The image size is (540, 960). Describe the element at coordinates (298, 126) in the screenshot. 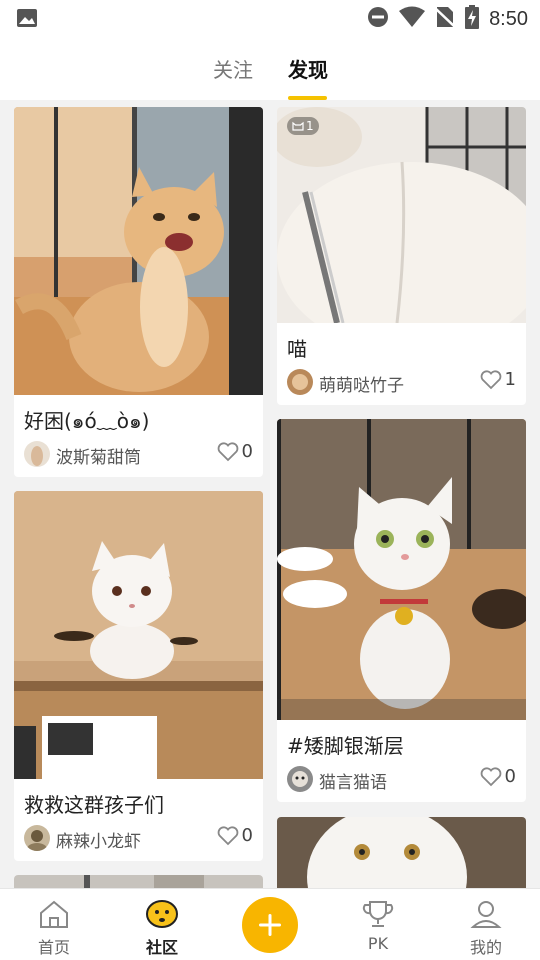

I see `cat-face-icon` at that location.